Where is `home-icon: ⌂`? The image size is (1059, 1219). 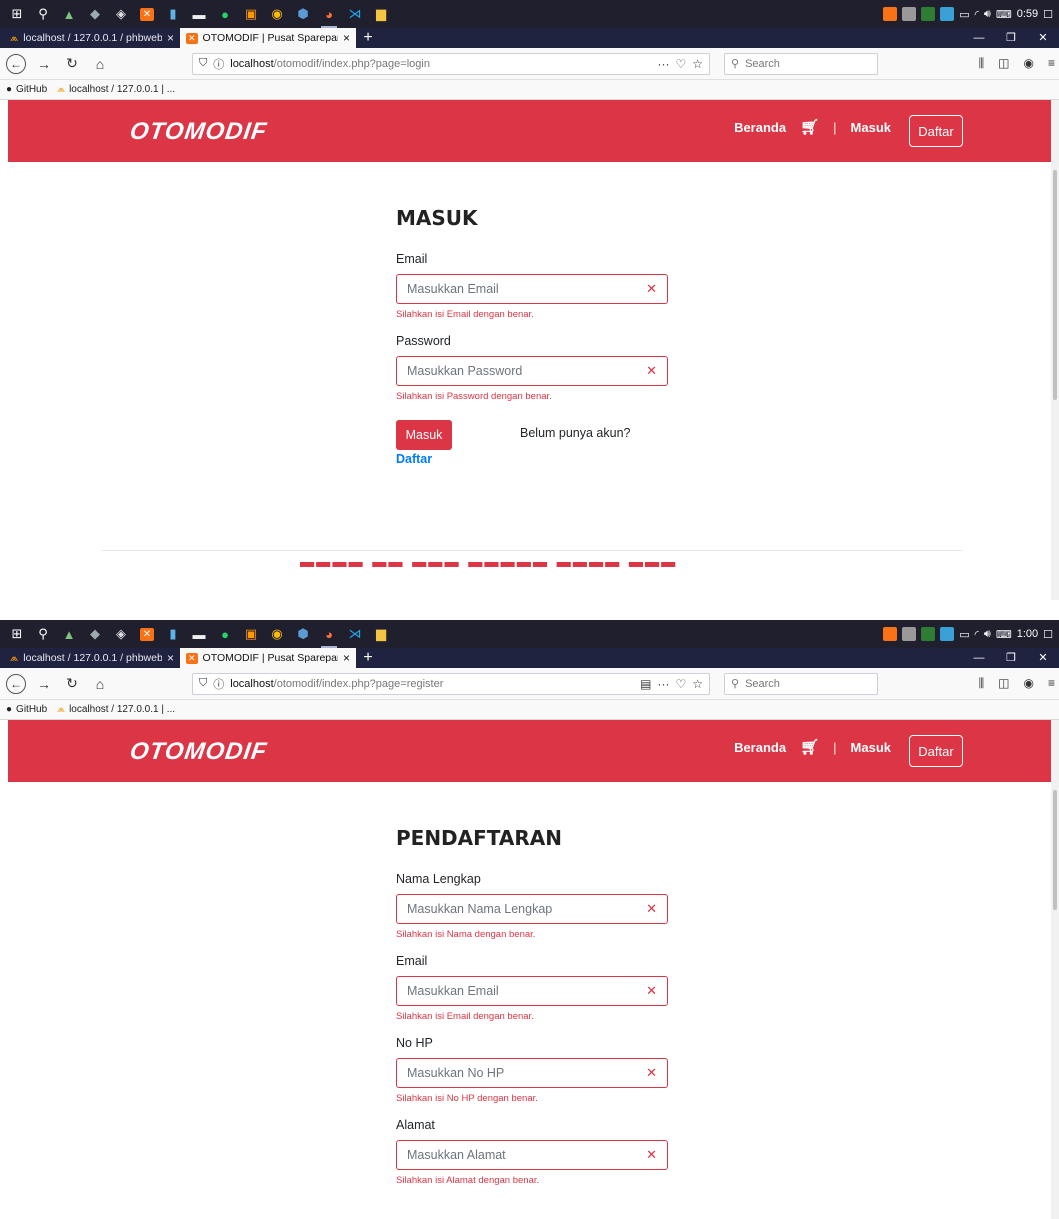
home-icon: ⌂ is located at coordinates (100, 684).